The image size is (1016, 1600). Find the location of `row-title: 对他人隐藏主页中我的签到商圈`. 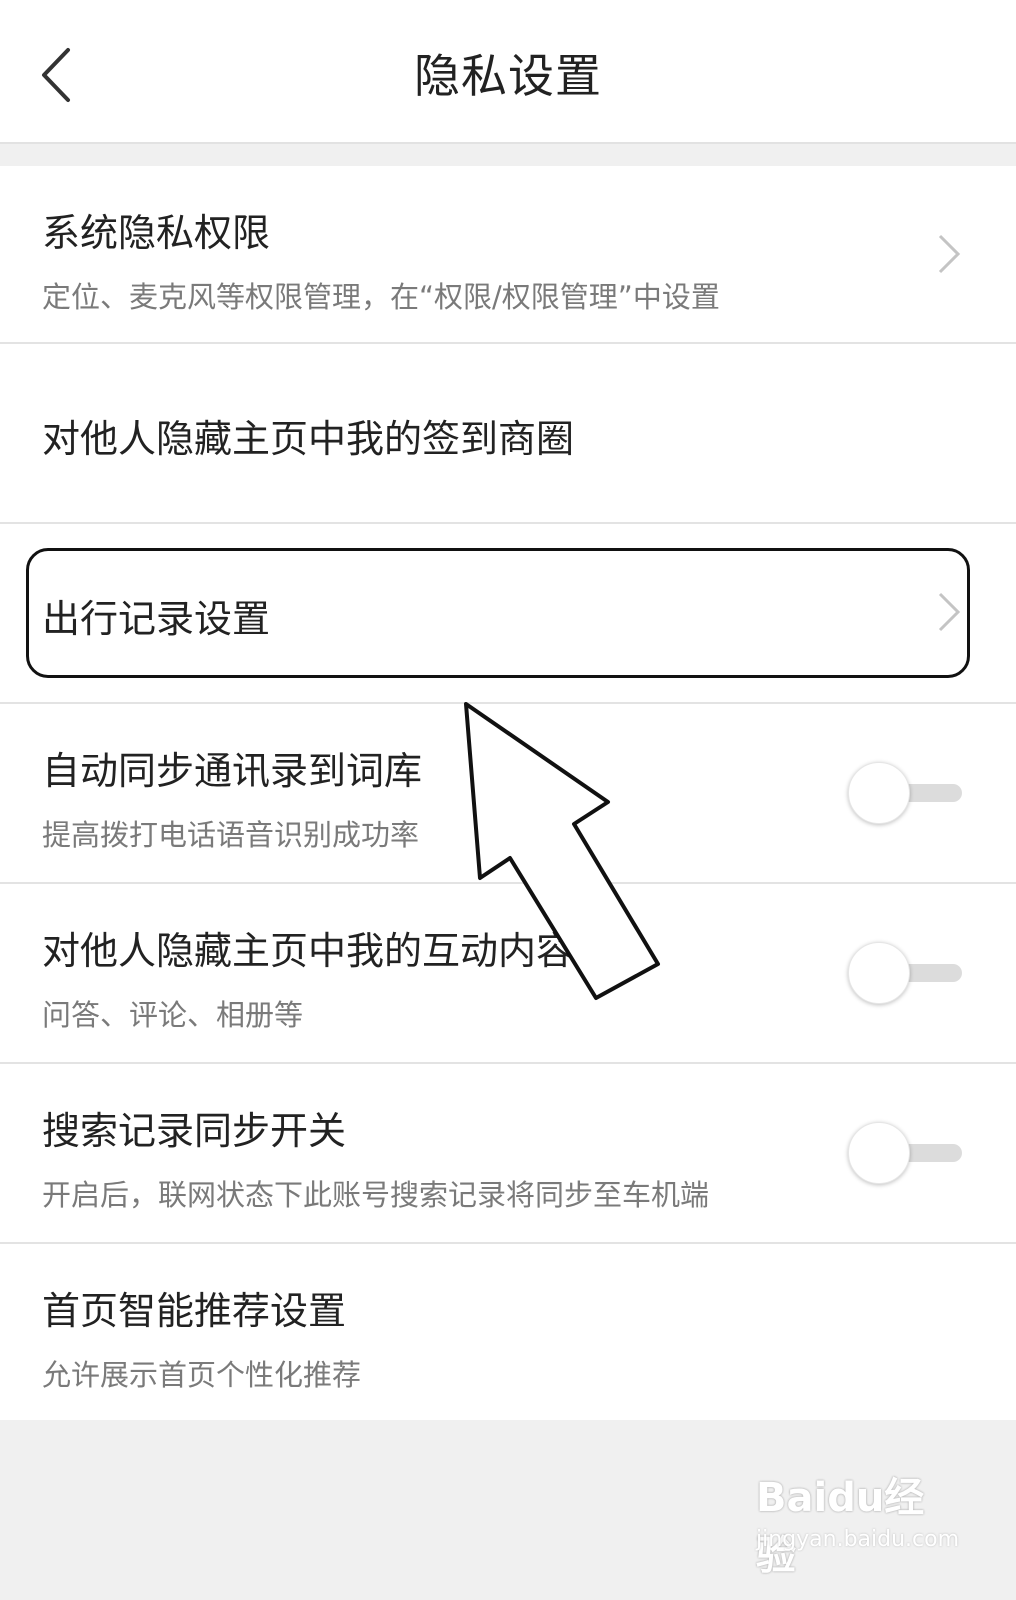

row-title: 对他人隐藏主页中我的签到商圈 is located at coordinates (308, 439).